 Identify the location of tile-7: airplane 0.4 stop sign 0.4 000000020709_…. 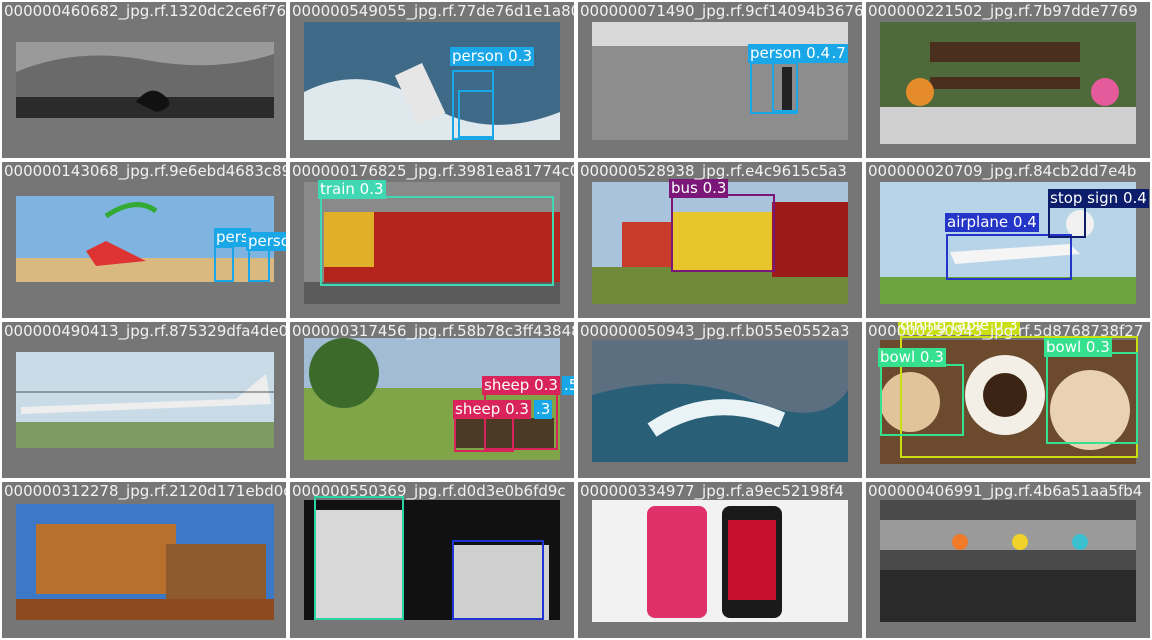
(1008, 240).